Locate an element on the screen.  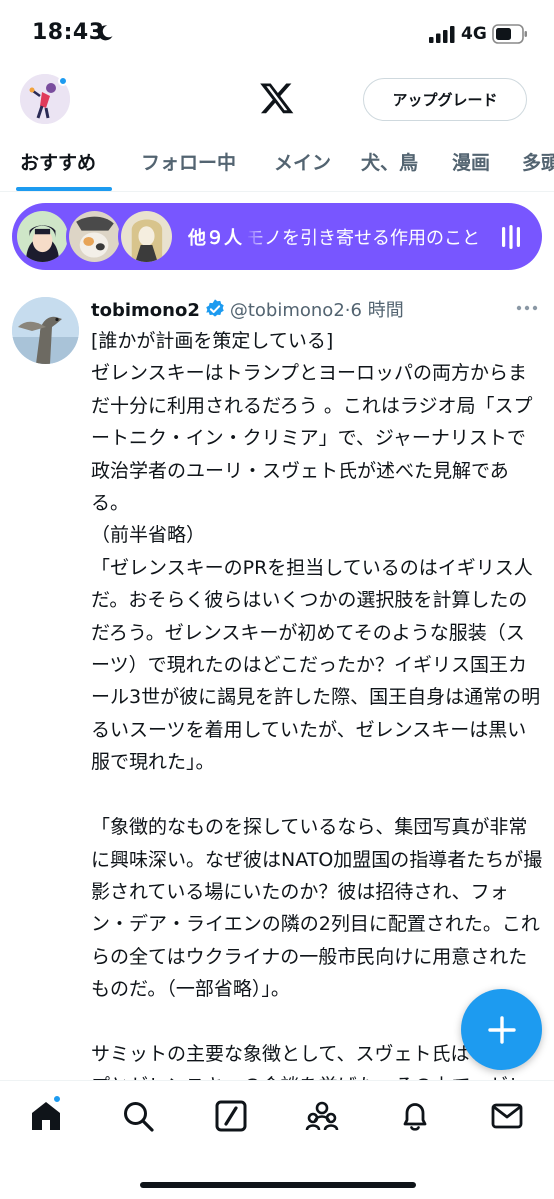
search-icon is located at coordinates (138, 1116).